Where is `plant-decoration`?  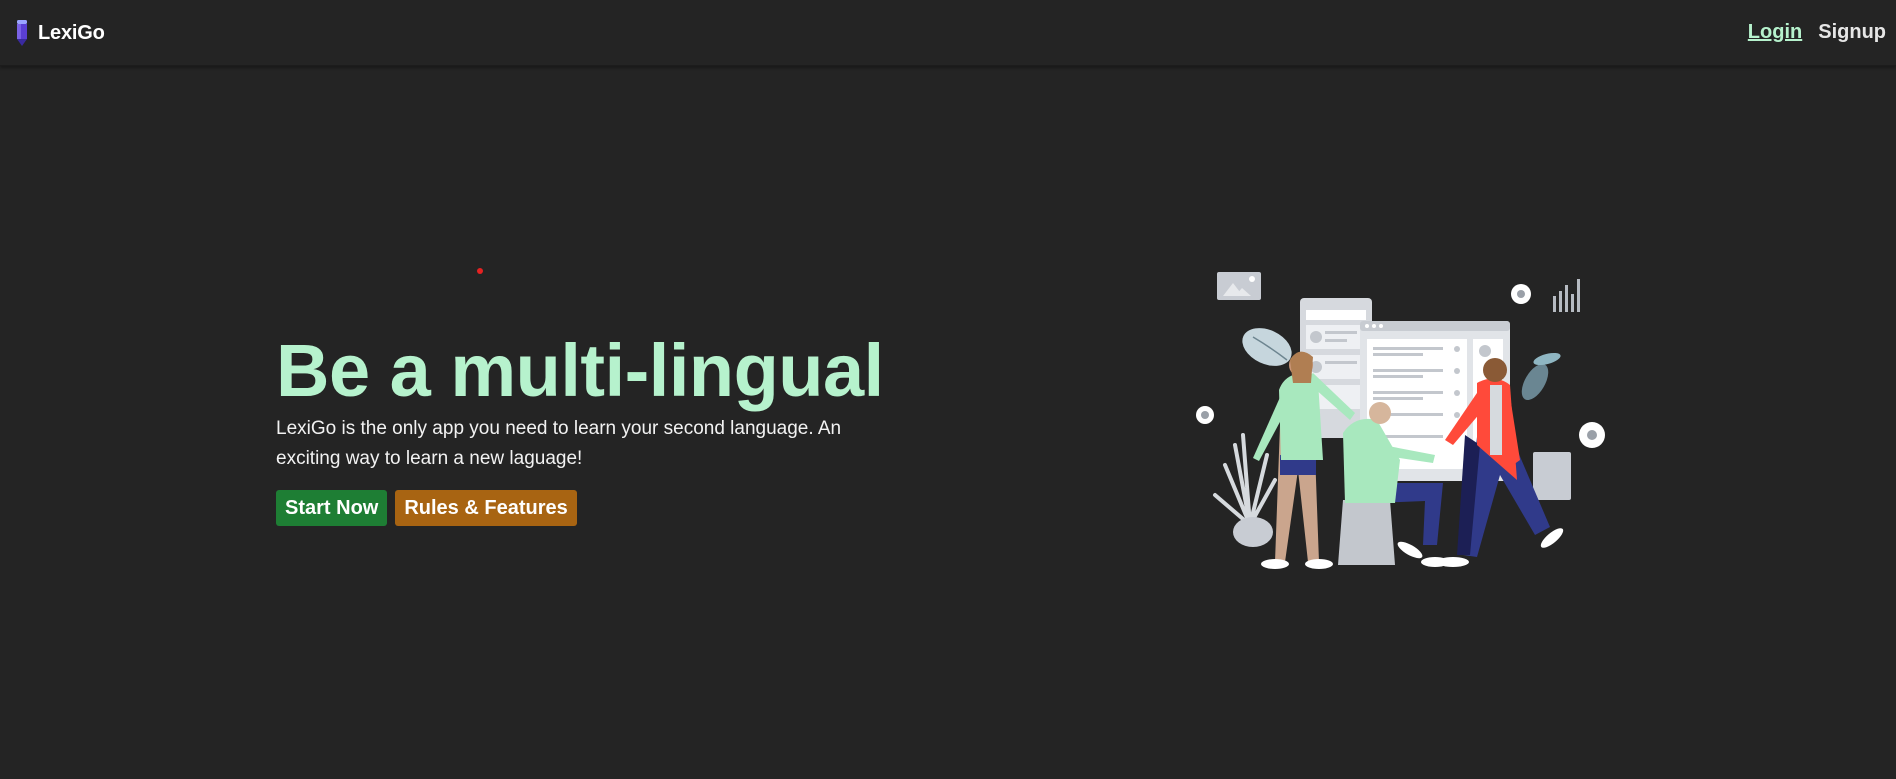 plant-decoration is located at coordinates (1245, 490).